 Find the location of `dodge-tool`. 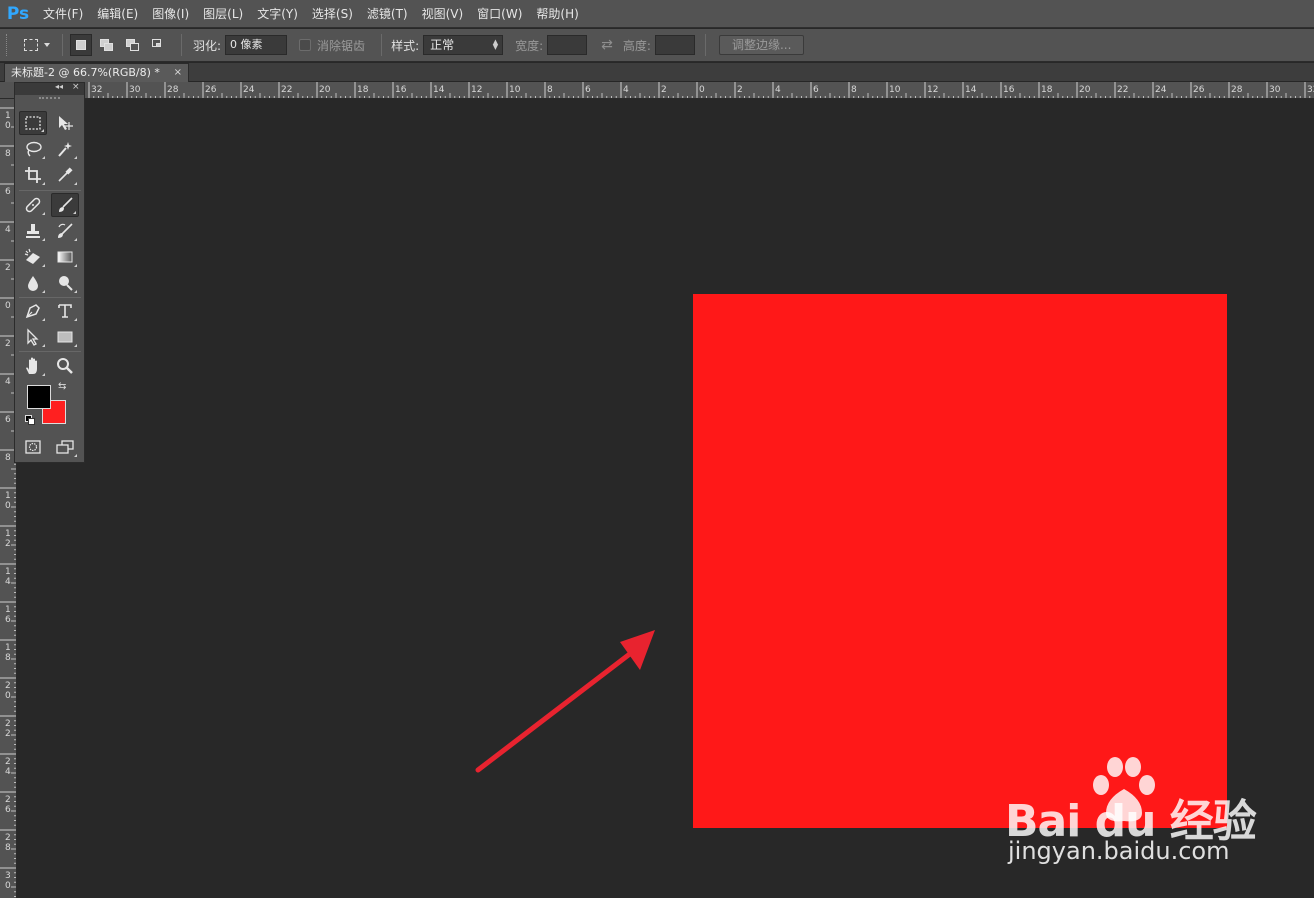

dodge-tool is located at coordinates (65, 283).